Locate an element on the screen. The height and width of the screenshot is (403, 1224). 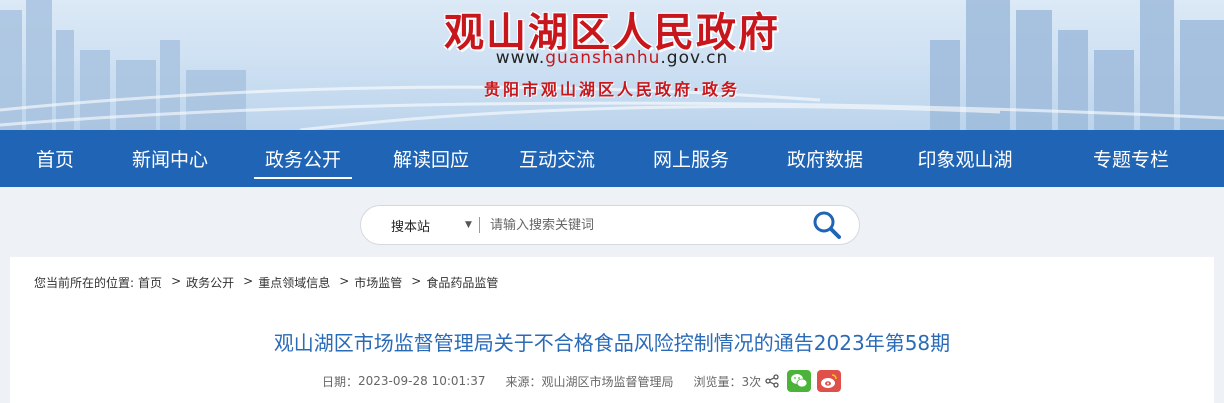
search-divider is located at coordinates (479, 225).